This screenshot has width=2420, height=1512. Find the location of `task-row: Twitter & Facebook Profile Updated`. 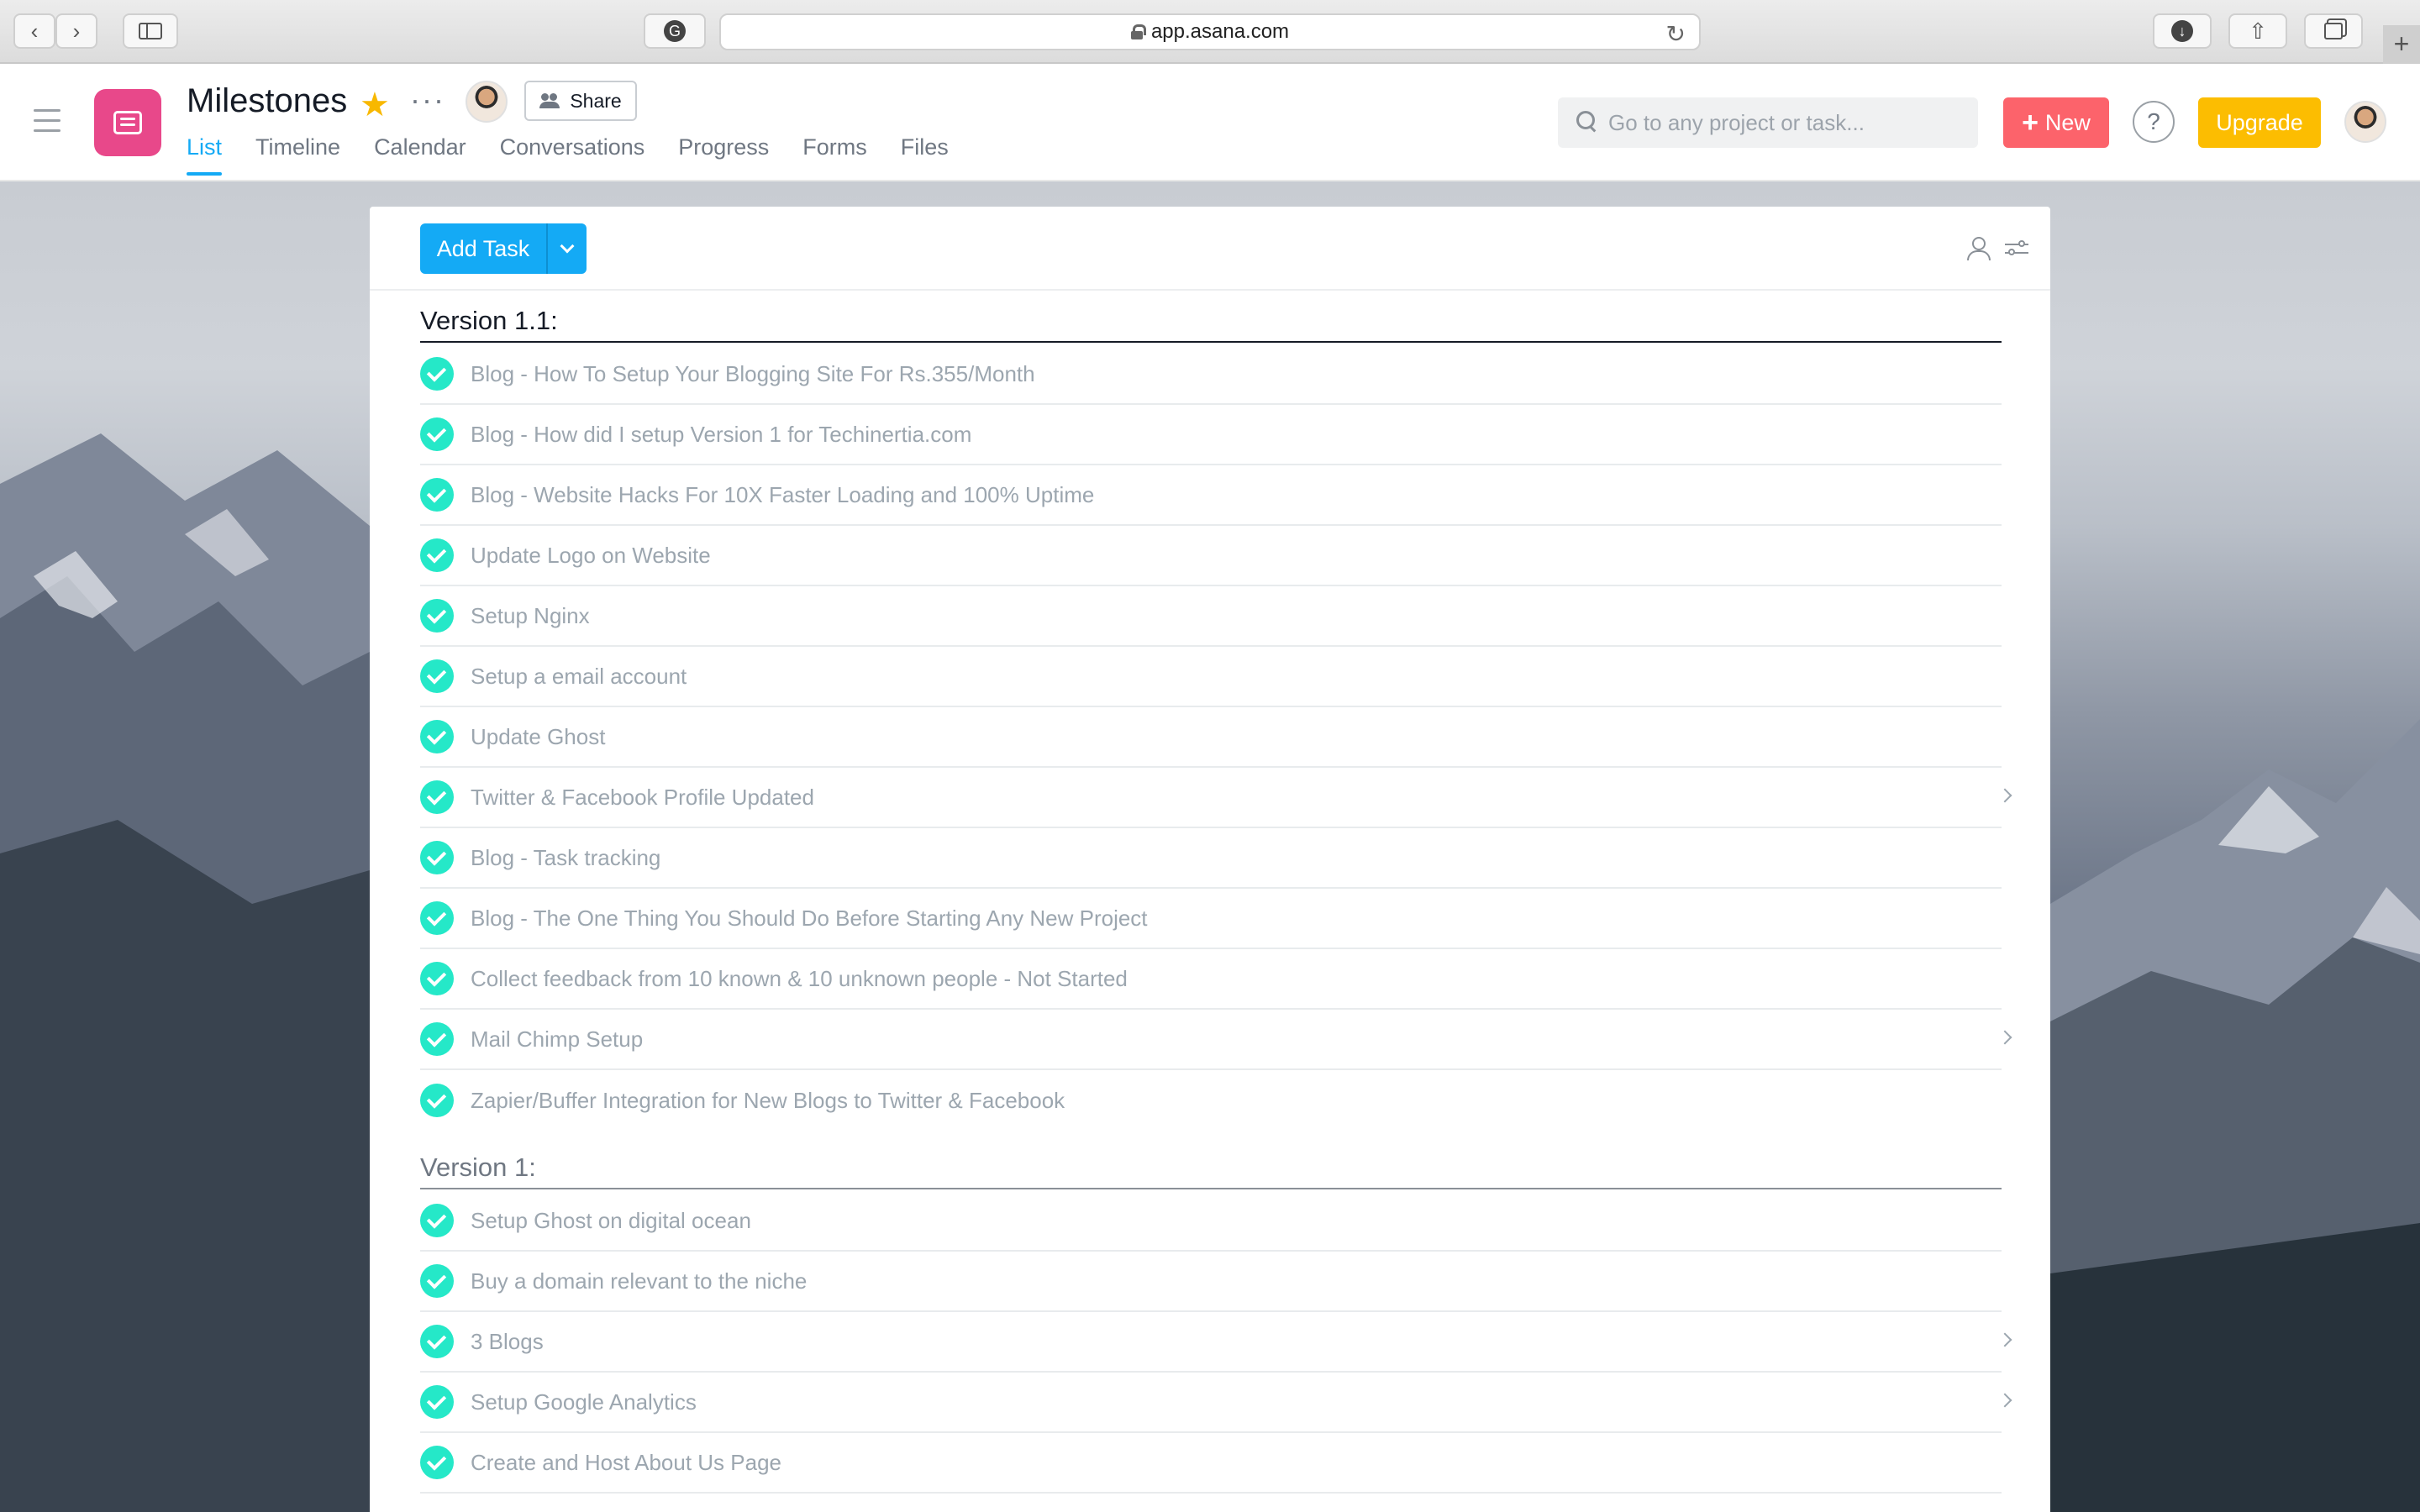

task-row: Twitter & Facebook Profile Updated is located at coordinates (1216, 798).